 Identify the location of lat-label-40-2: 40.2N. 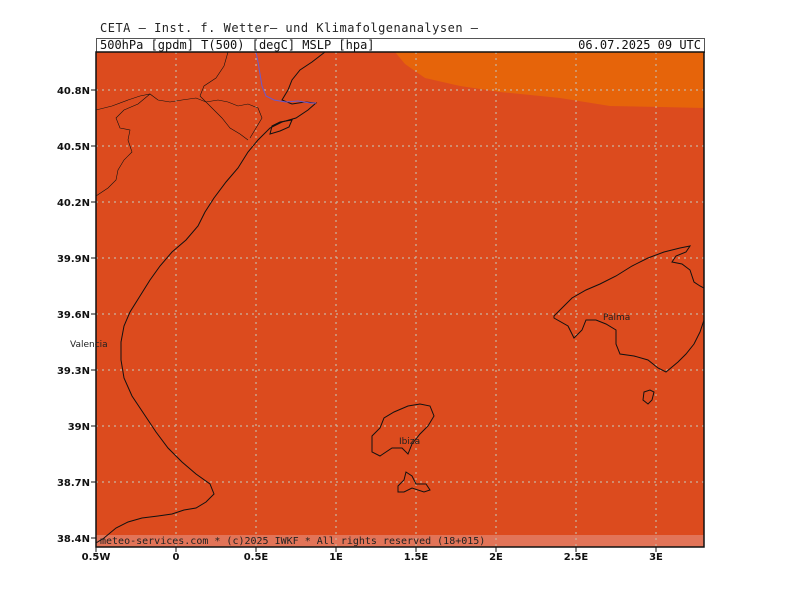
(73, 203).